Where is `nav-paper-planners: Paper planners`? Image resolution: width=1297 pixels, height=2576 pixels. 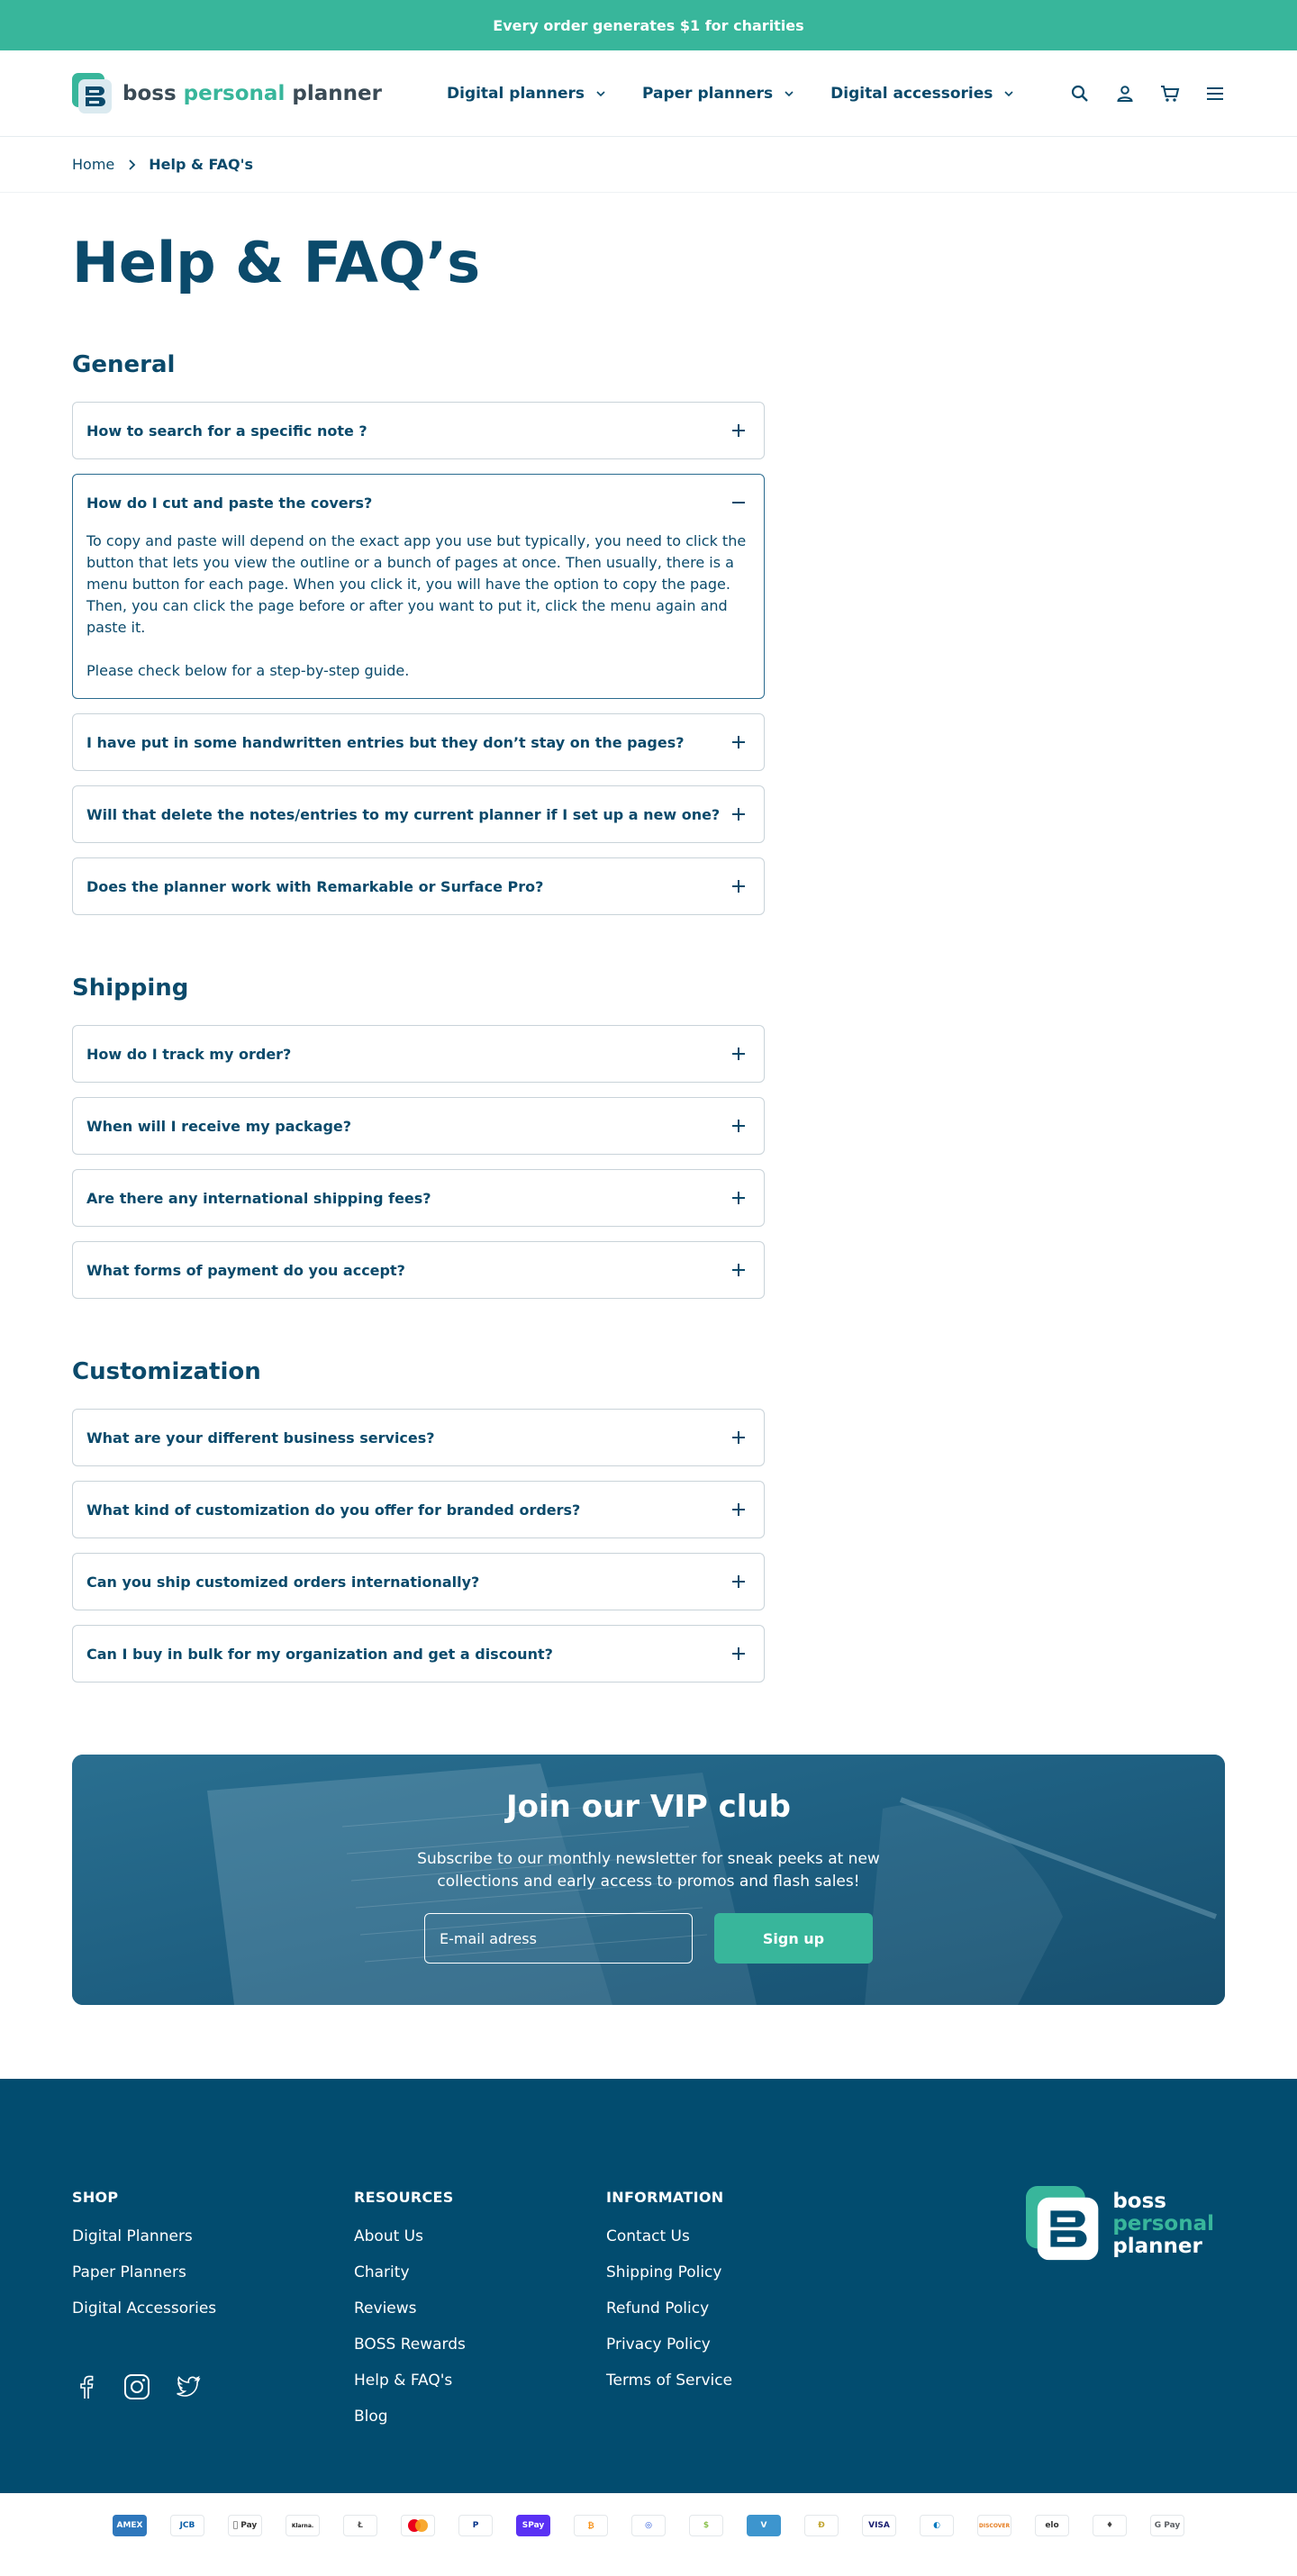
nav-paper-planners: Paper planners is located at coordinates (718, 94).